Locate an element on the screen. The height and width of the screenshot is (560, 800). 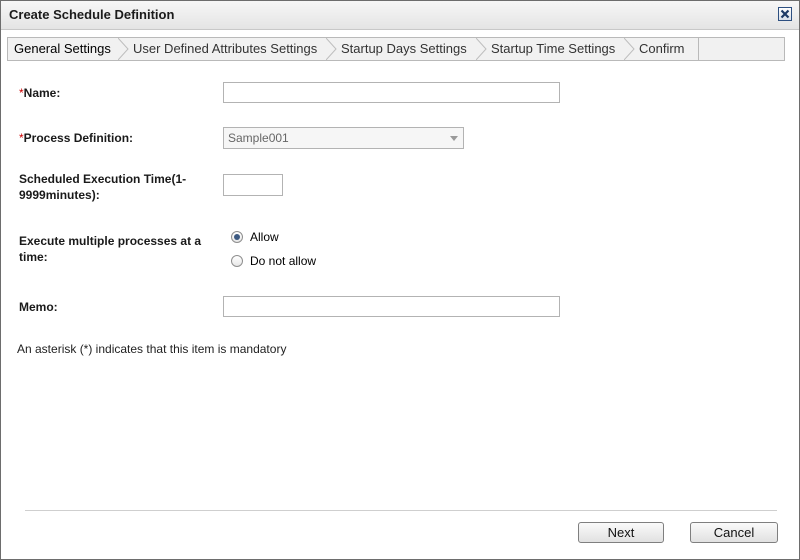
name-label: *Name: is located at coordinates (40, 93).